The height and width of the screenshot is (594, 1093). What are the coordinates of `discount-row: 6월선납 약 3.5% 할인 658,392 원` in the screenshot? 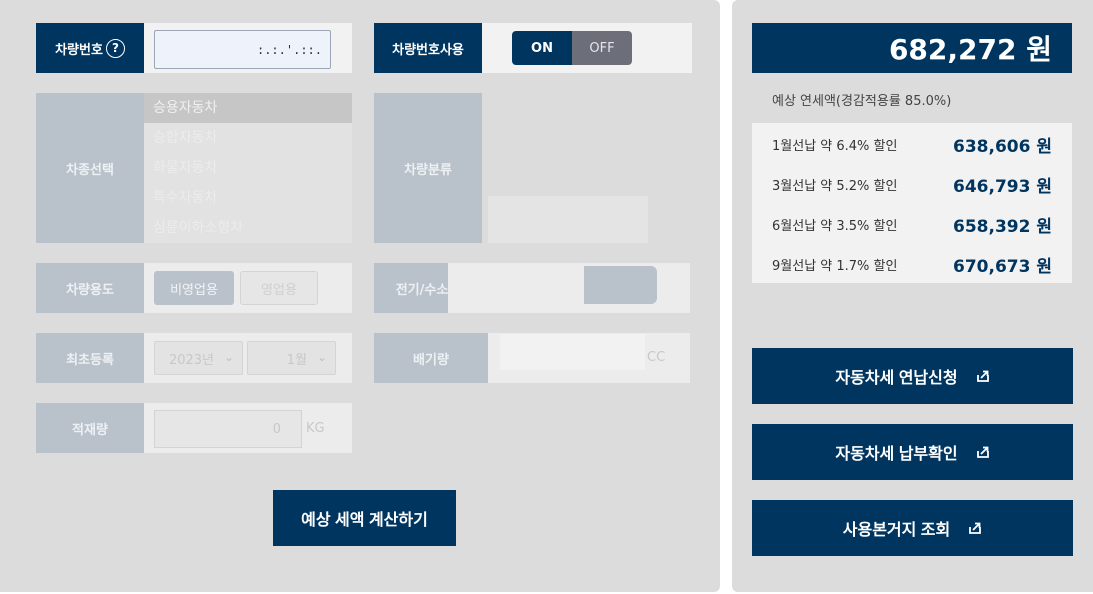 It's located at (912, 224).